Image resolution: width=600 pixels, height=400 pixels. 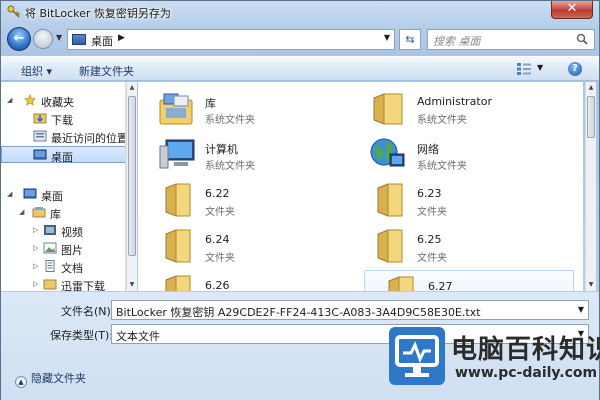 I want to click on user-folder-icon, so click(x=388, y=109).